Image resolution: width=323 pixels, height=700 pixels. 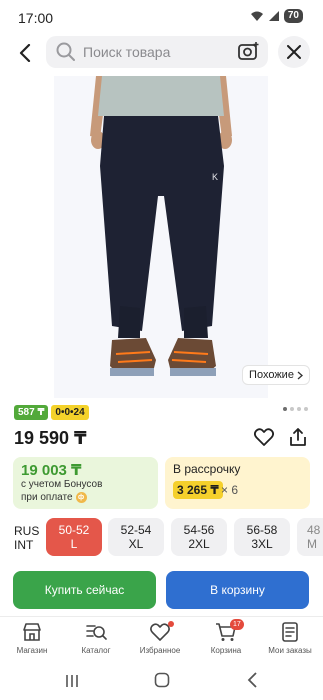 What do you see at coordinates (312, 544) in the screenshot?
I see `size-int: M` at bounding box center [312, 544].